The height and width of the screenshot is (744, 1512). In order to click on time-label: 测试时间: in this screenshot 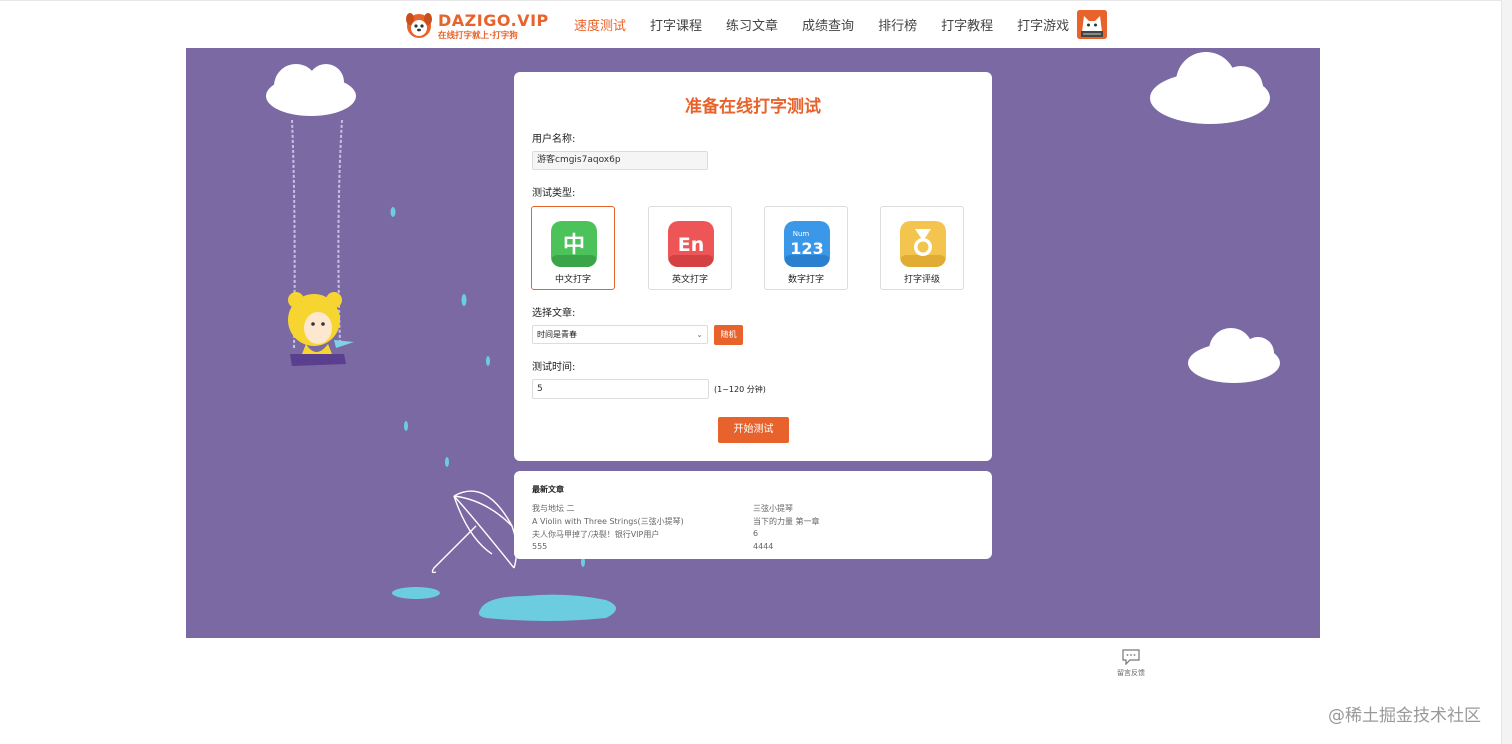, I will do `click(554, 367)`.